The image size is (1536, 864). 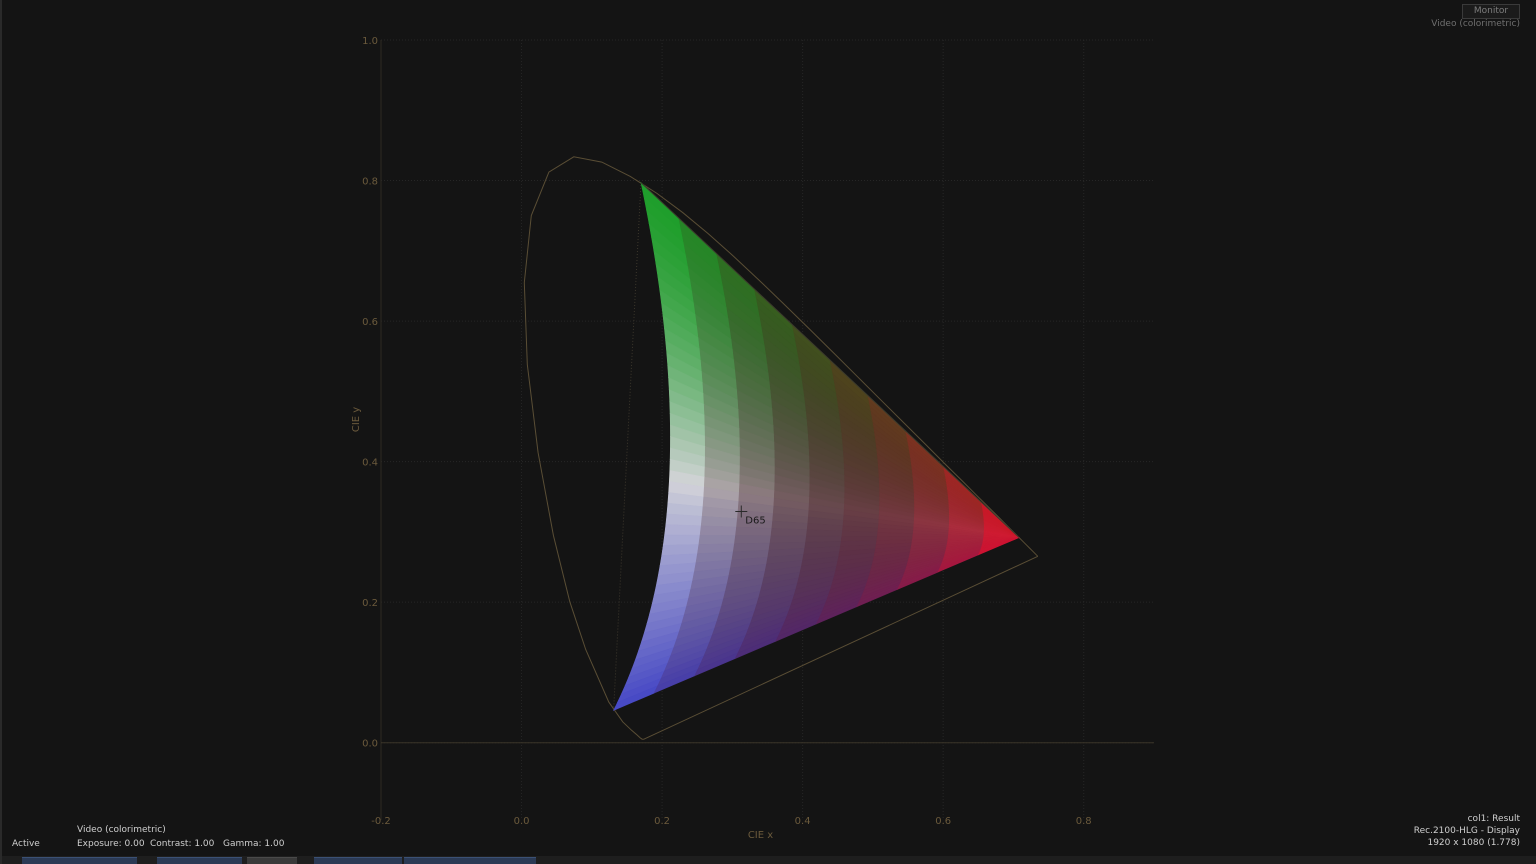 I want to click on source-name: col1: Result, so click(x=1493, y=819).